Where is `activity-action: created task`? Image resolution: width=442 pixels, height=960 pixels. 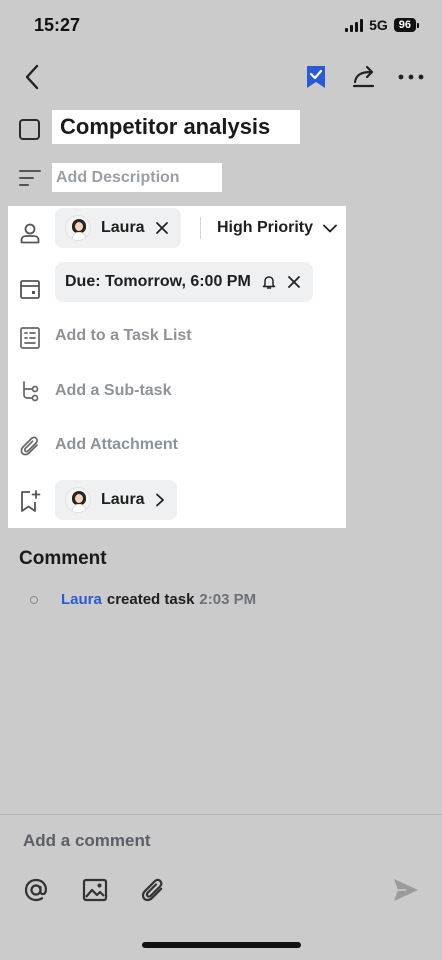
activity-action: created task is located at coordinates (150, 599).